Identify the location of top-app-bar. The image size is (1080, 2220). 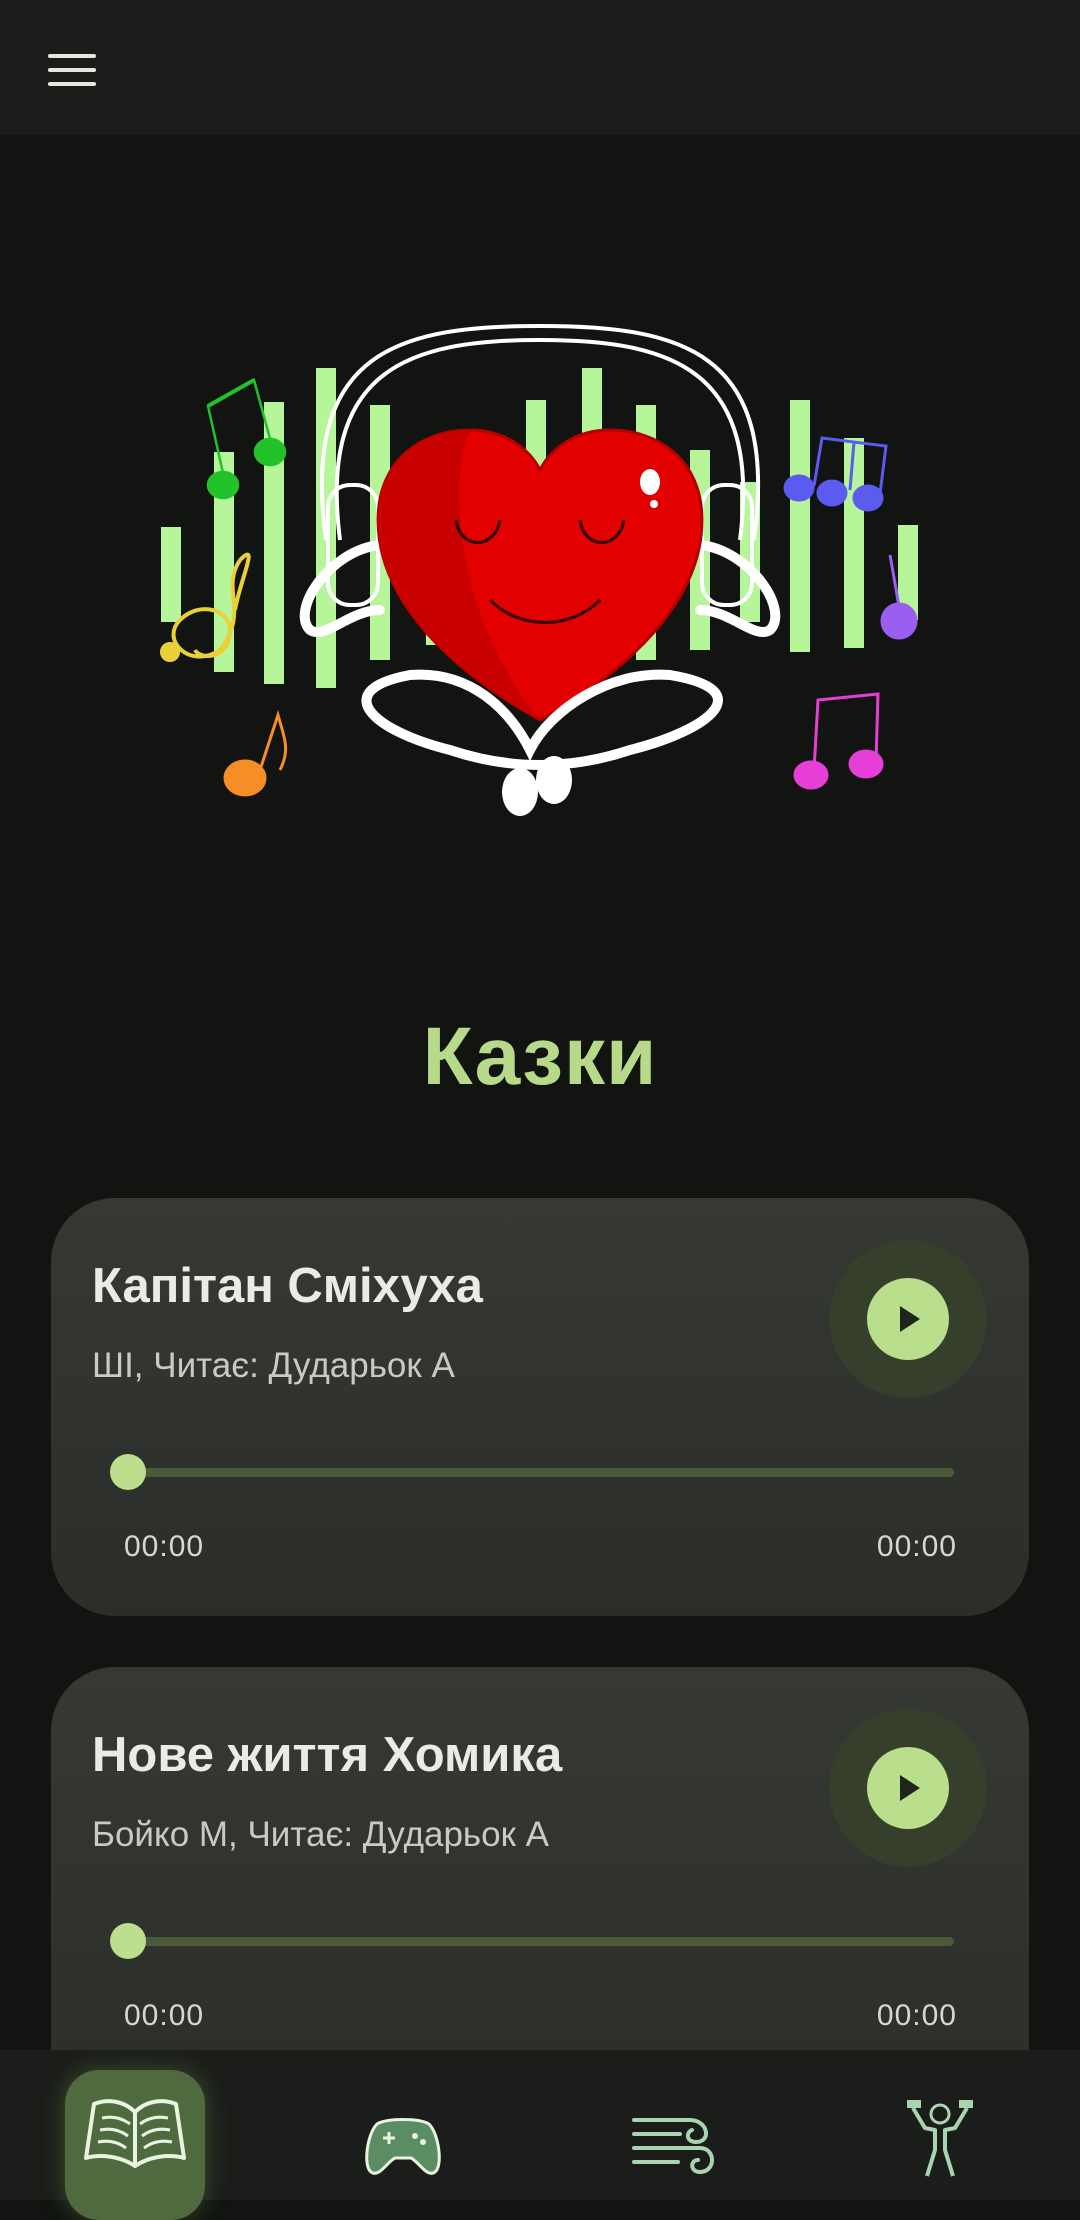
(540, 67).